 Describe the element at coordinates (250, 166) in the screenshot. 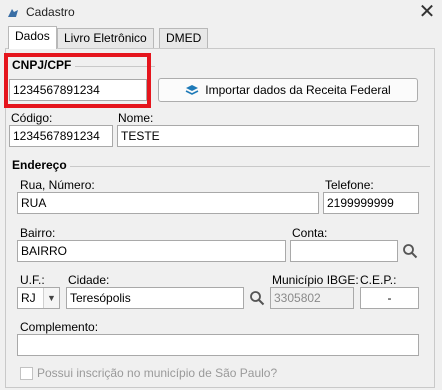

I see `endereco-divider` at that location.